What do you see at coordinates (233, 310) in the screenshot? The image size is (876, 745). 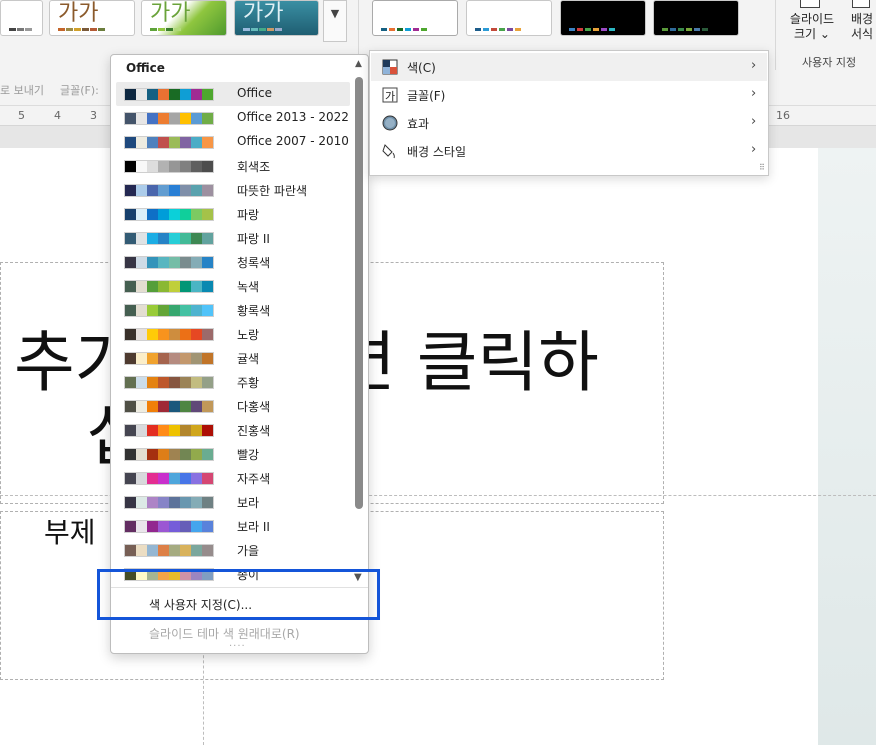 I see `color-scheme-item: 황록색` at bounding box center [233, 310].